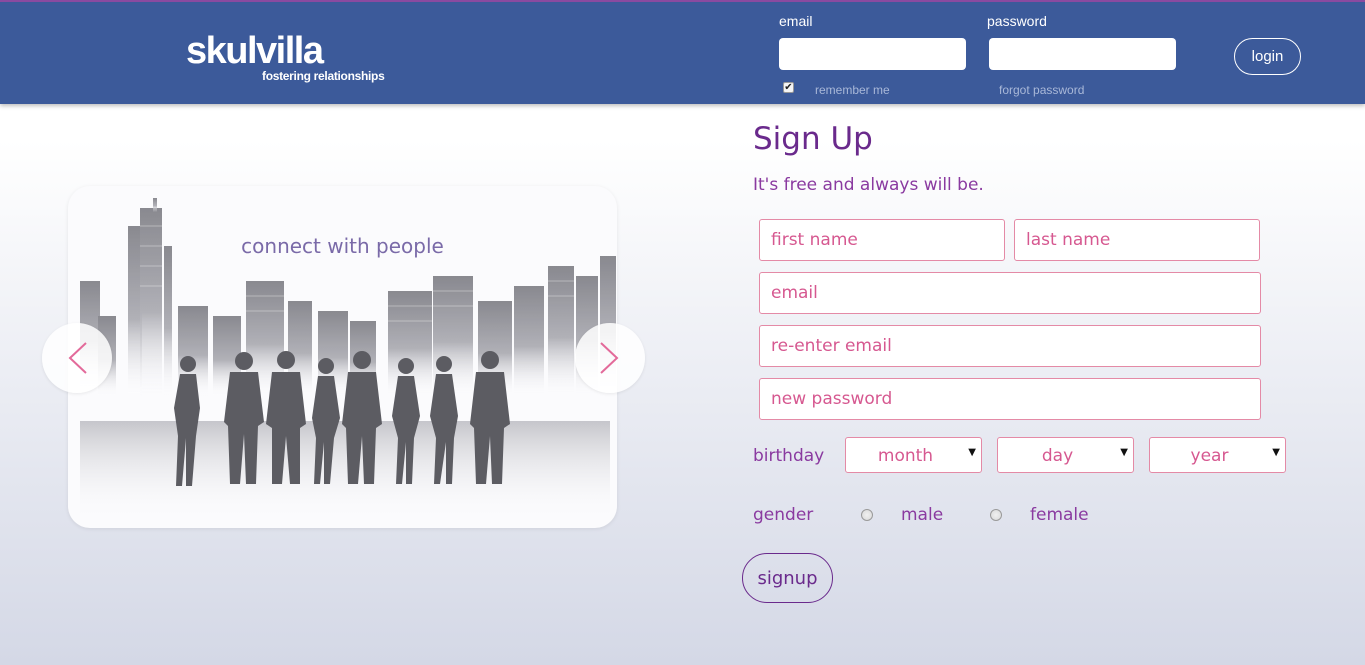 This screenshot has width=1365, height=665. What do you see at coordinates (783, 515) in the screenshot?
I see `gender-label: gender` at bounding box center [783, 515].